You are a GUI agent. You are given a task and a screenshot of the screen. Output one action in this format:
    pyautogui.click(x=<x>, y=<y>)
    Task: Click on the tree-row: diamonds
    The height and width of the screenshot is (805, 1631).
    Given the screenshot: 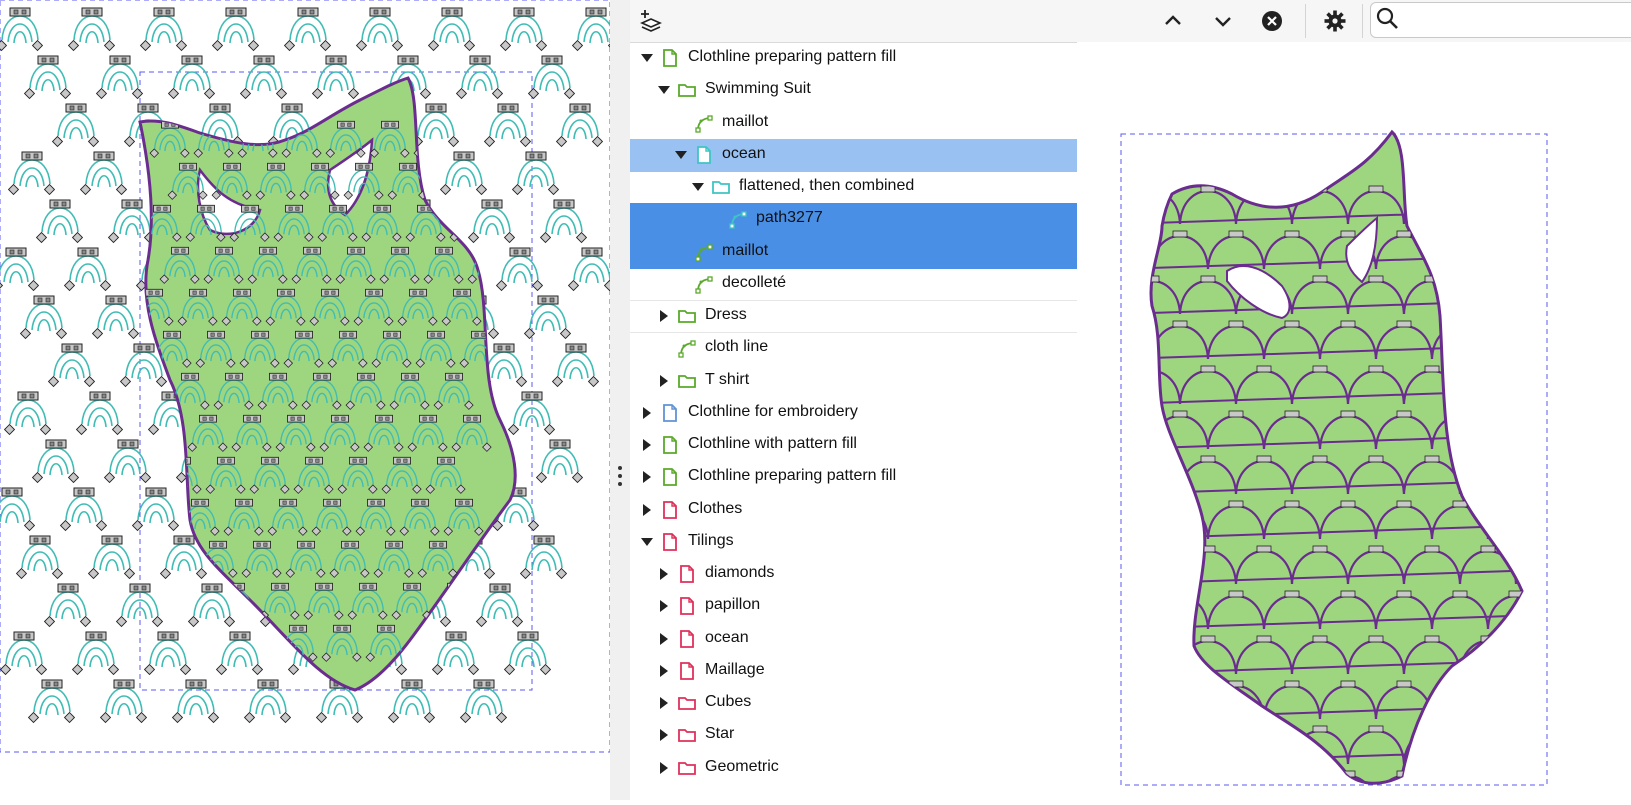 What is the action you would take?
    pyautogui.click(x=853, y=574)
    